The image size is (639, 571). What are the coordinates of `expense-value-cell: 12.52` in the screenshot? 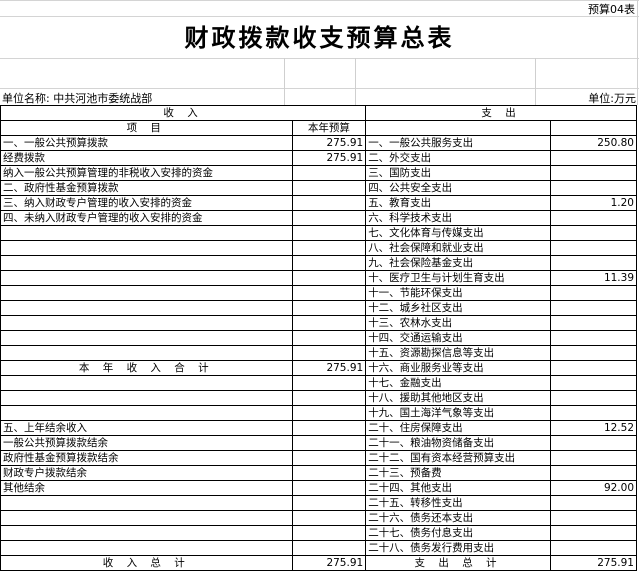 It's located at (593, 428).